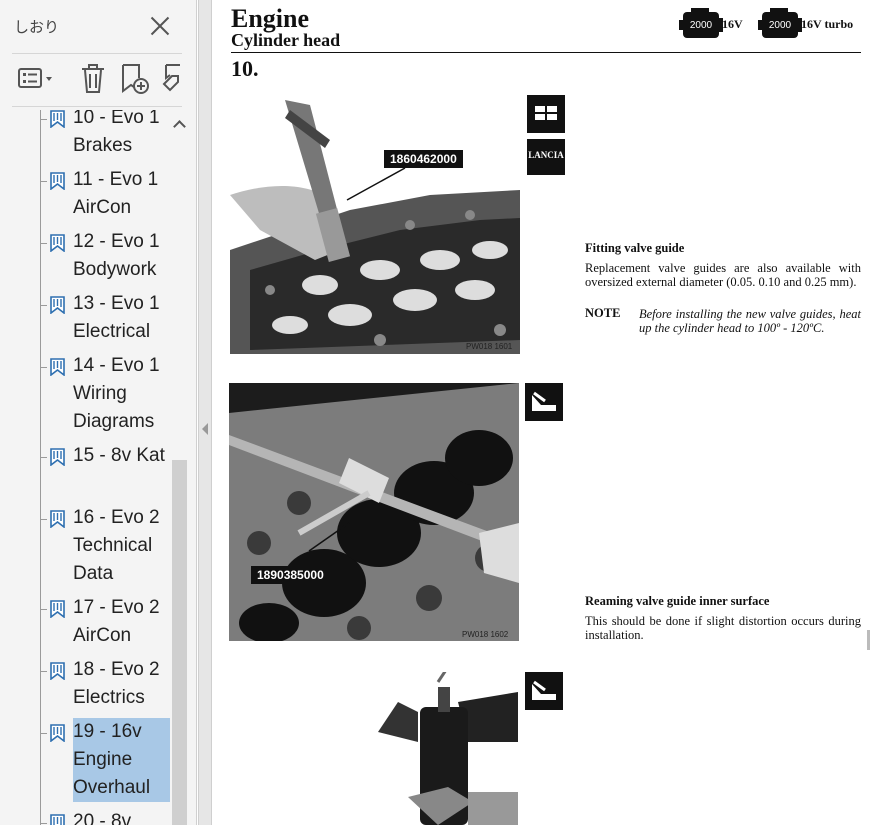  What do you see at coordinates (603, 313) in the screenshot?
I see `note-label: NOTE` at bounding box center [603, 313].